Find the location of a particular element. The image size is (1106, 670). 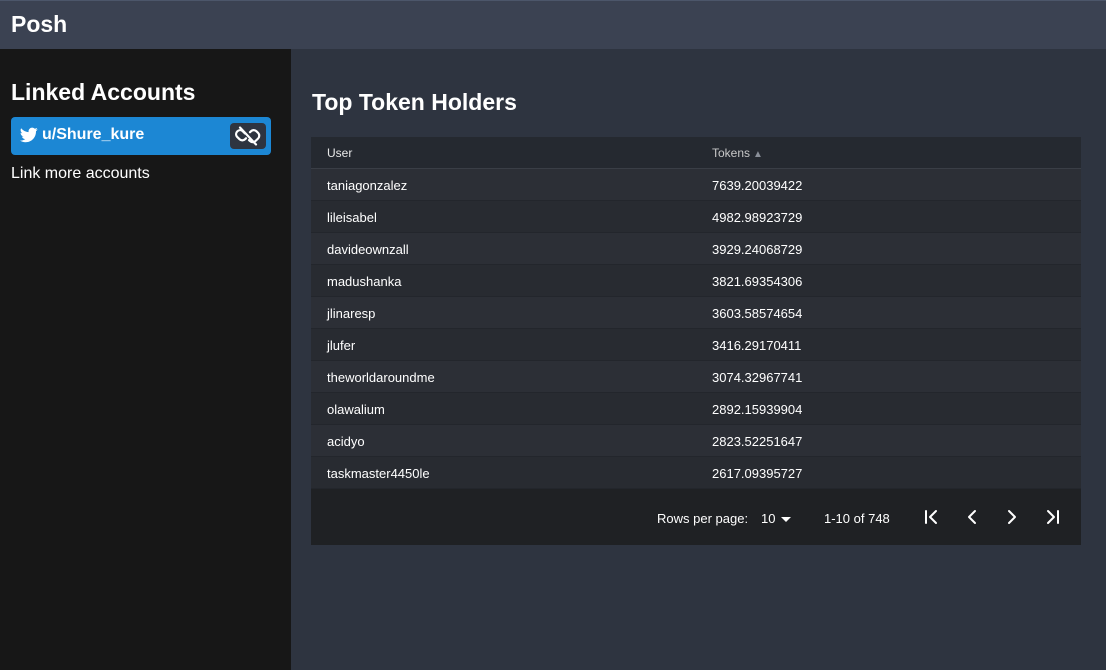

cell-user: jlinaresp is located at coordinates (351, 313).